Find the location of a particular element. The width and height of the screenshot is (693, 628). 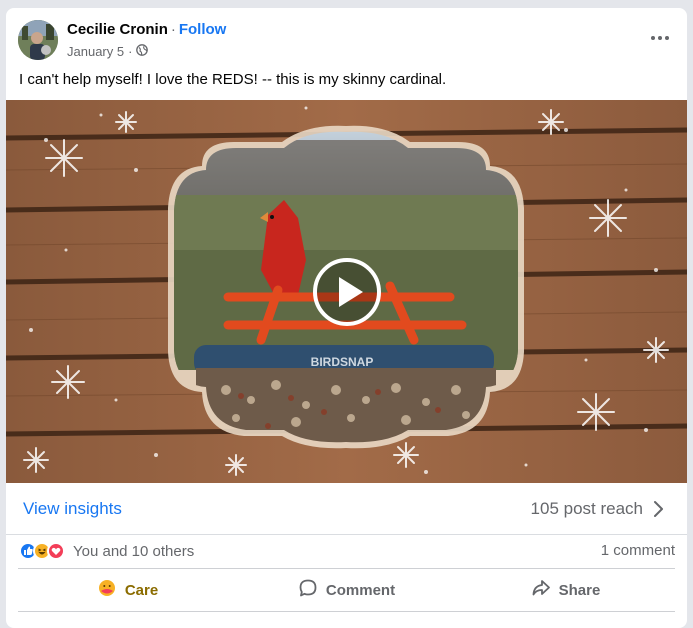

comment-button: Comment is located at coordinates (346, 590).